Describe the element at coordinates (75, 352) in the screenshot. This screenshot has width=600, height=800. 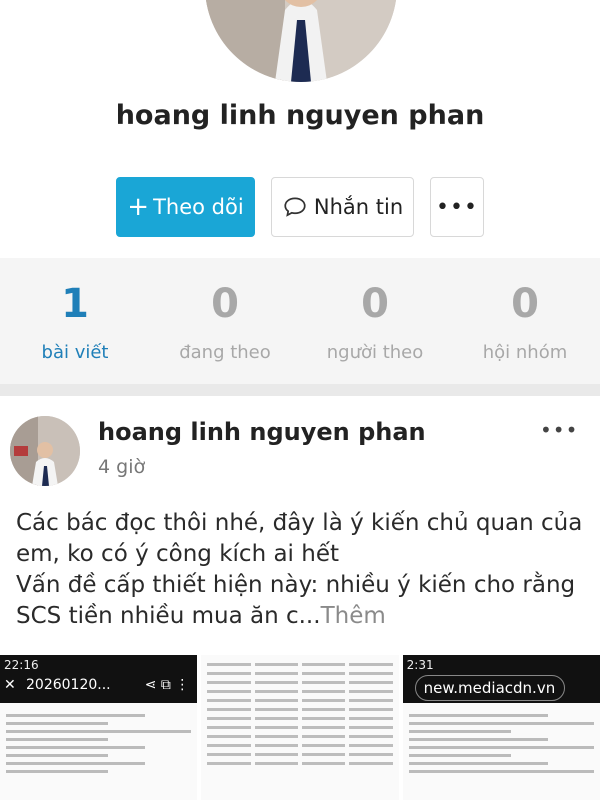
I see `stat-posts-label: bài viết` at that location.